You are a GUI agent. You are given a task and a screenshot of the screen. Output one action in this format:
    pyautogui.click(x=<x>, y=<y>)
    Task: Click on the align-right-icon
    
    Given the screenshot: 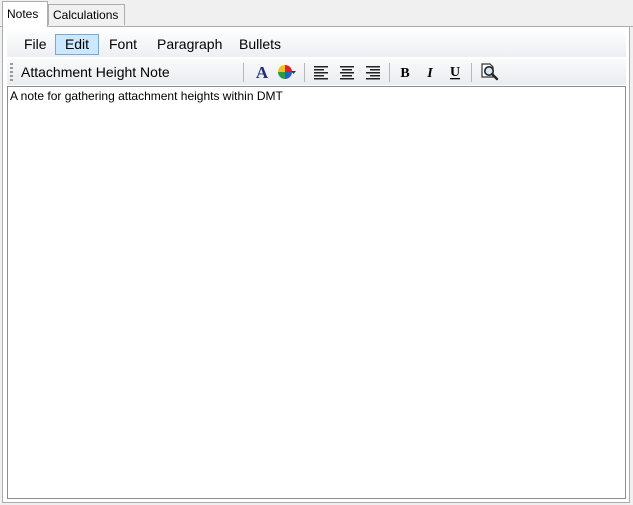 What is the action you would take?
    pyautogui.click(x=373, y=72)
    